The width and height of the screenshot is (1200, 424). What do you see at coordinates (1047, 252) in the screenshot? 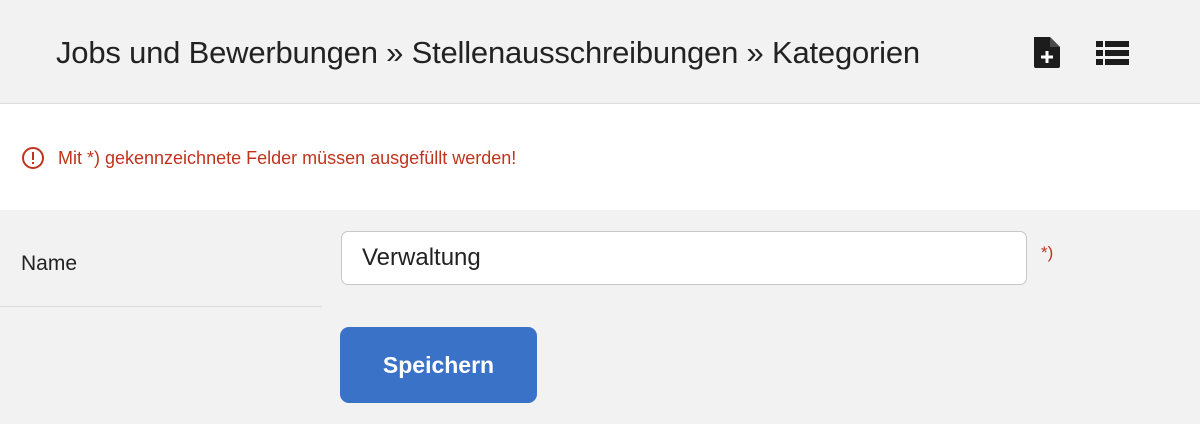
I see `required-marker: *)` at bounding box center [1047, 252].